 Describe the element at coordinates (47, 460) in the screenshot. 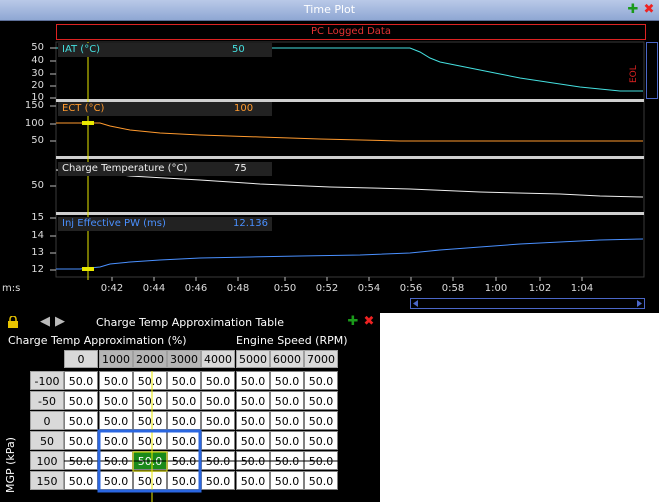

I see `row-header: 100` at that location.